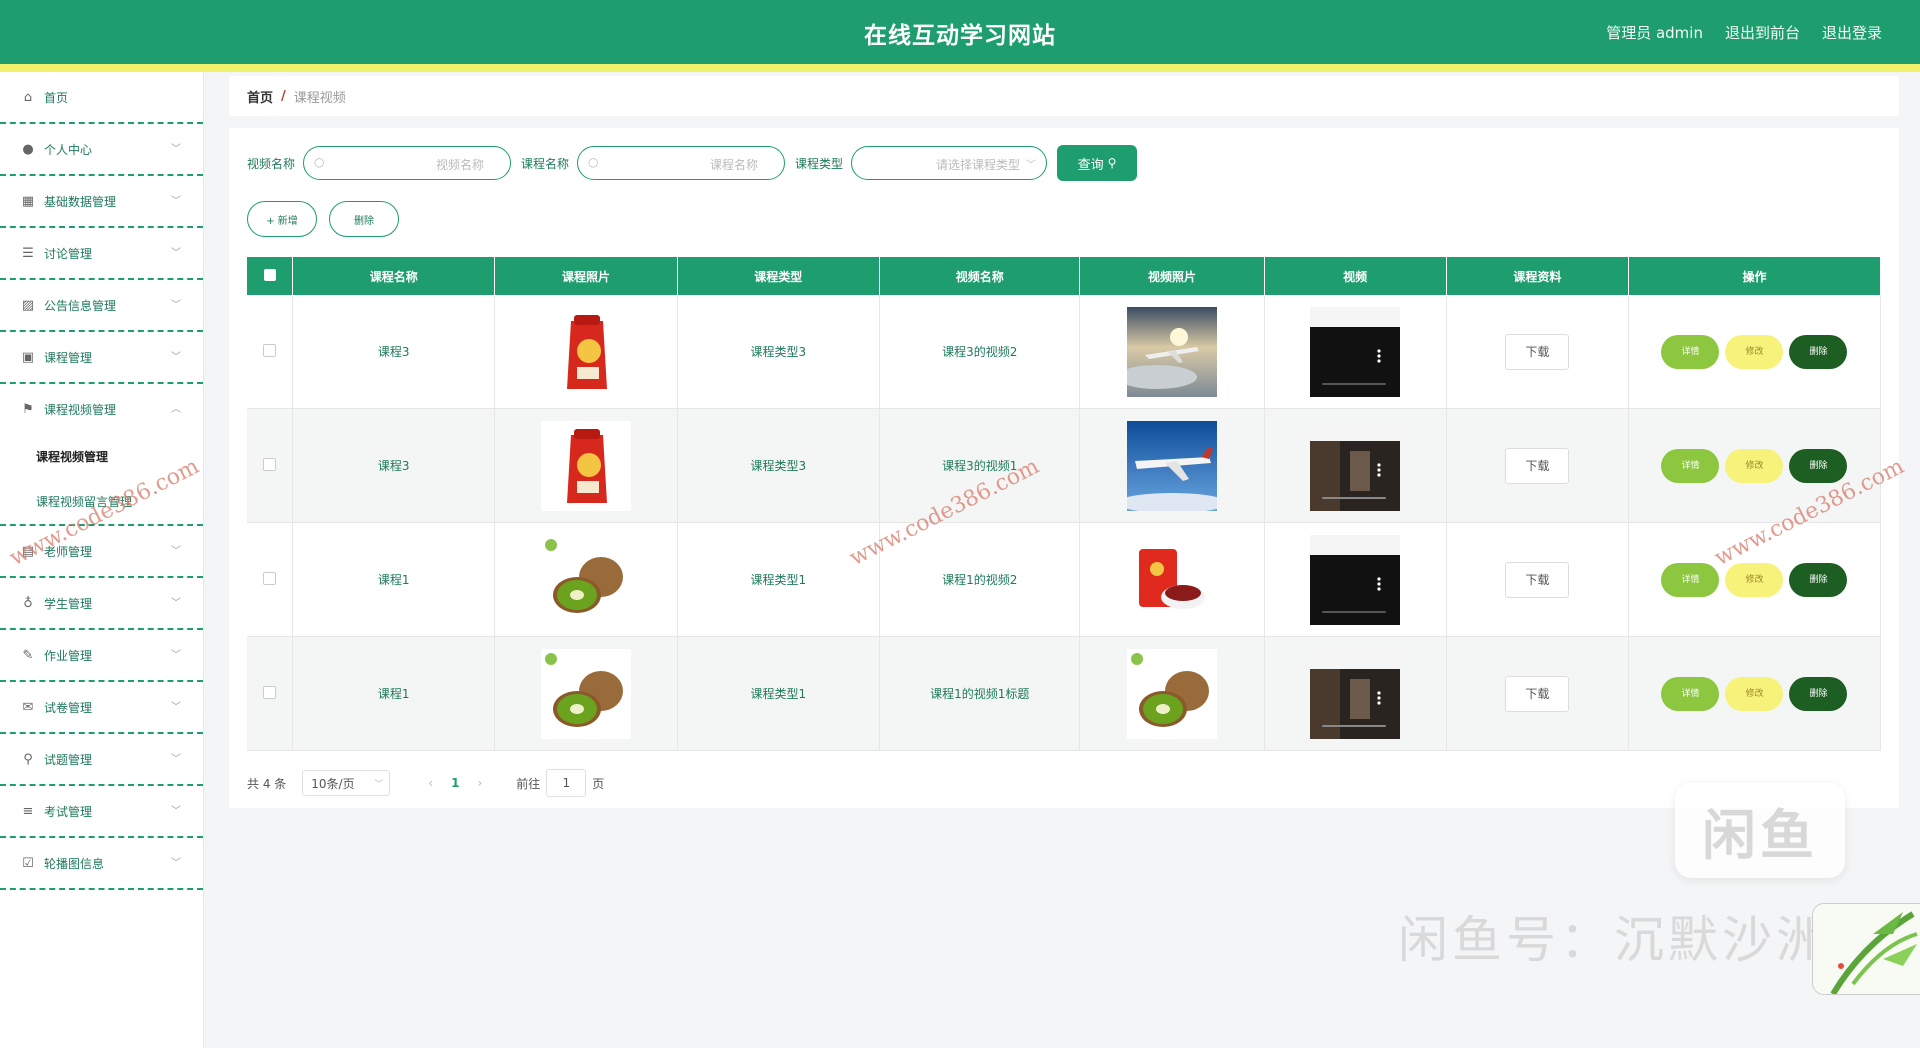 This screenshot has width=1920, height=1048. Describe the element at coordinates (978, 165) in the screenshot. I see `course-type-placeholder: 请选择课程类型` at that location.